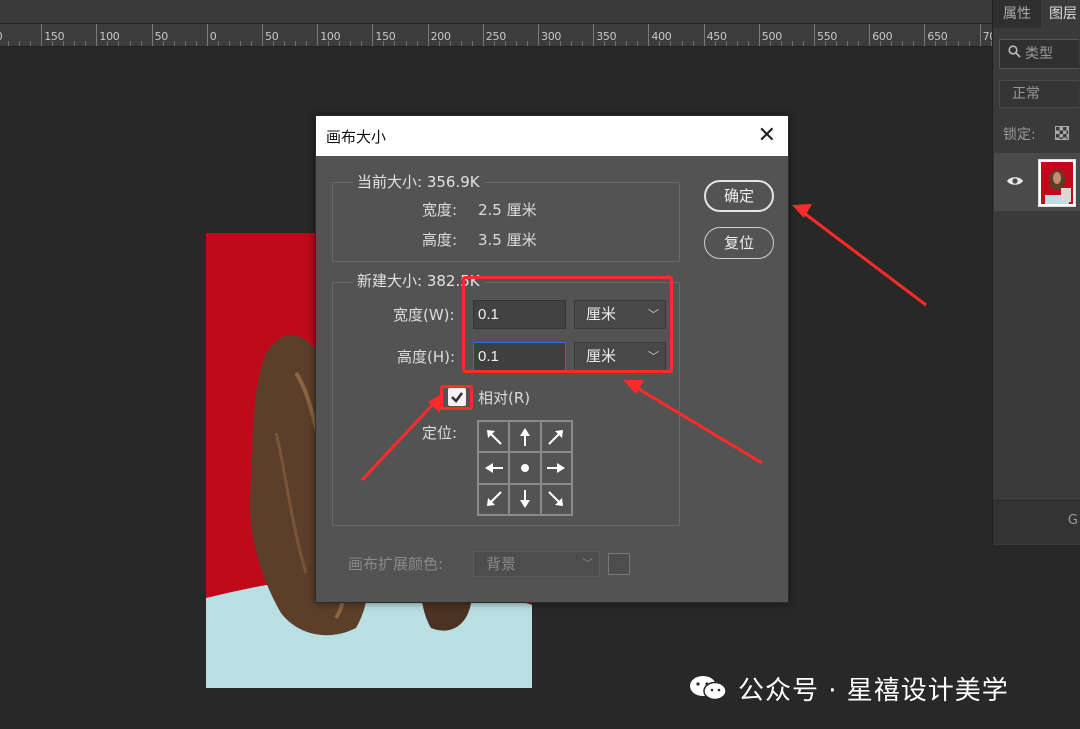 Image resolution: width=1080 pixels, height=729 pixels. Describe the element at coordinates (619, 564) in the screenshot. I see `extension-color-swatch` at that location.